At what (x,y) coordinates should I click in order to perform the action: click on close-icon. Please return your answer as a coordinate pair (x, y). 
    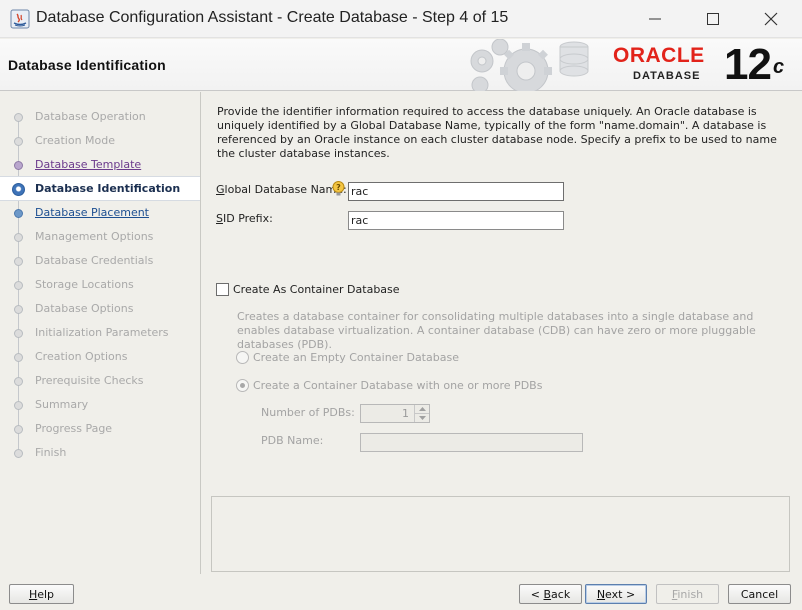
    Looking at the image, I should click on (771, 19).